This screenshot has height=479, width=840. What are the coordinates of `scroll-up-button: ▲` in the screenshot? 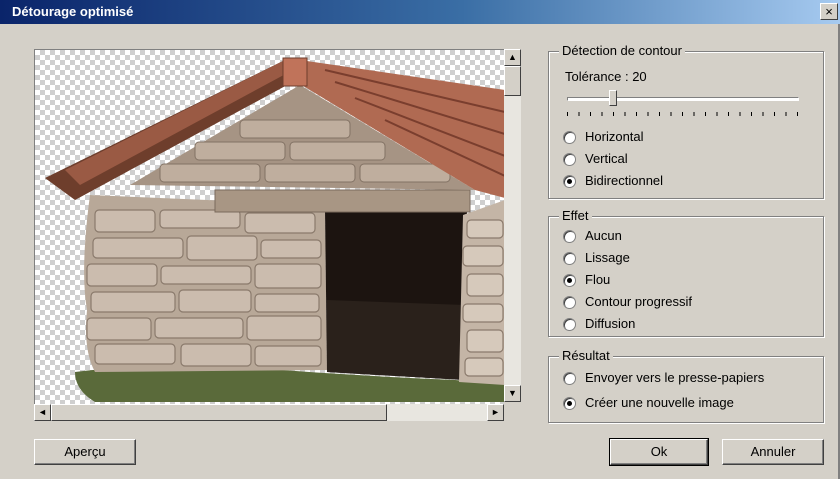 It's located at (512, 57).